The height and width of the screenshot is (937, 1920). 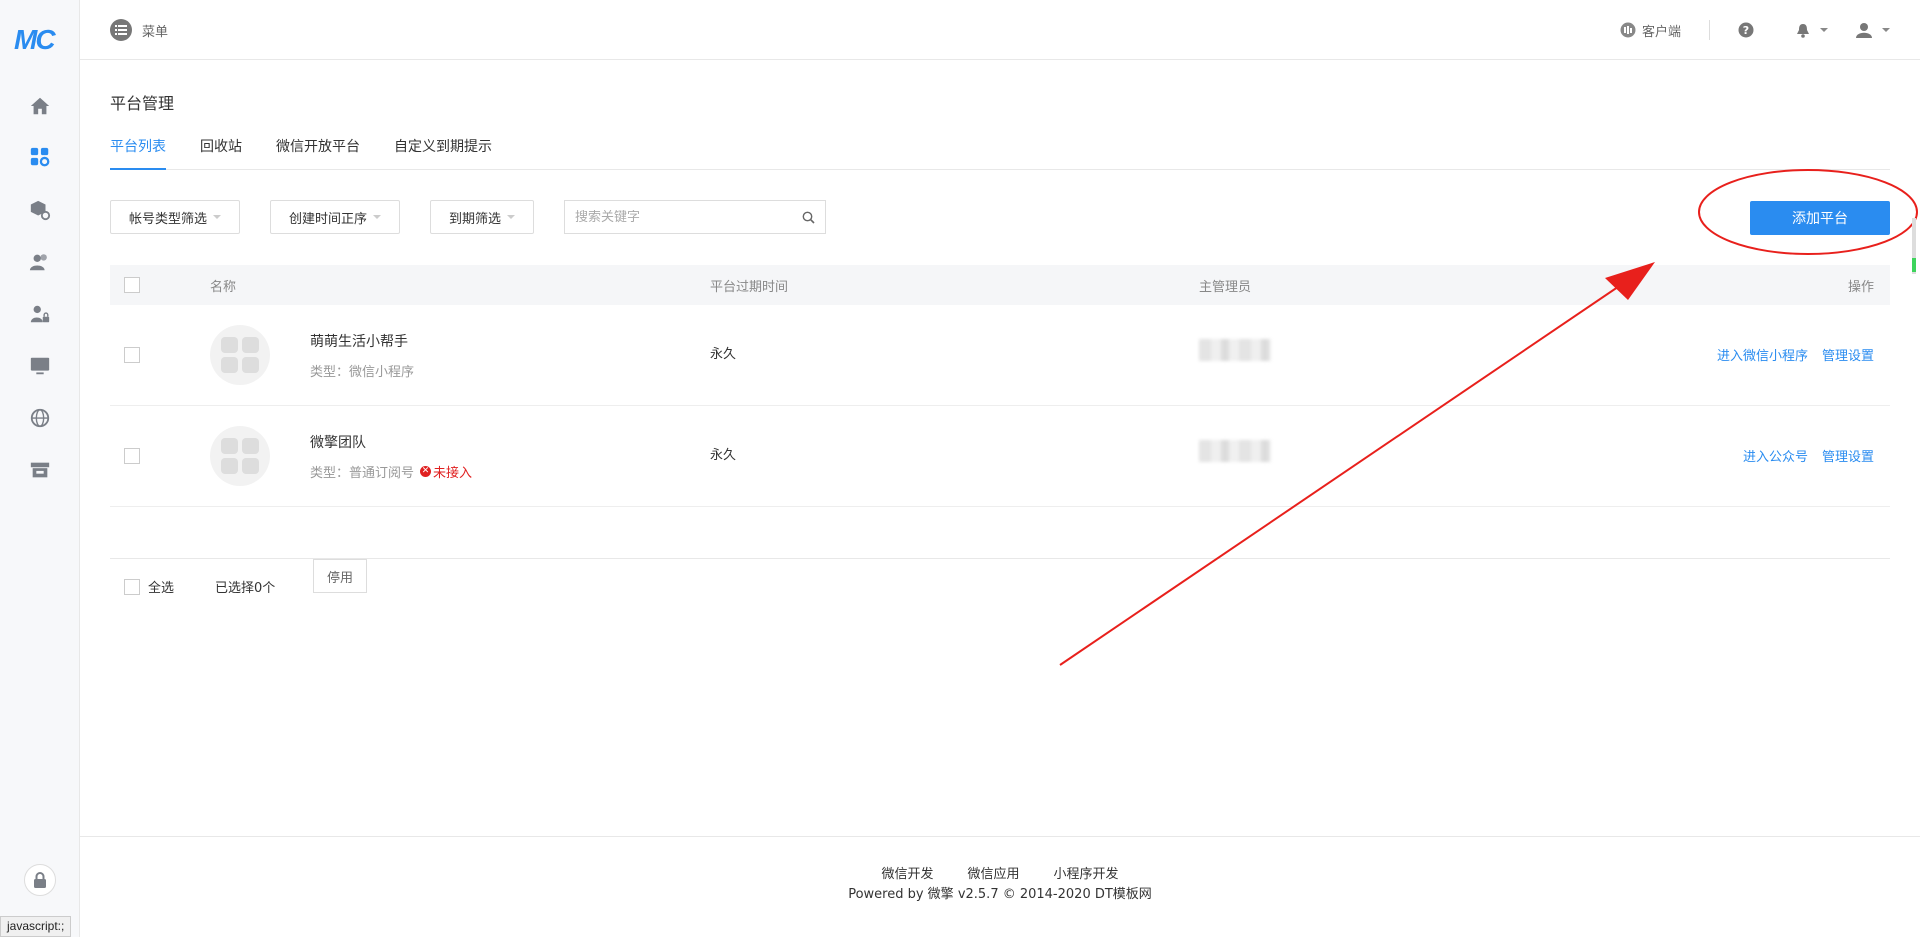 I want to click on app-logo: MC, so click(x=40, y=42).